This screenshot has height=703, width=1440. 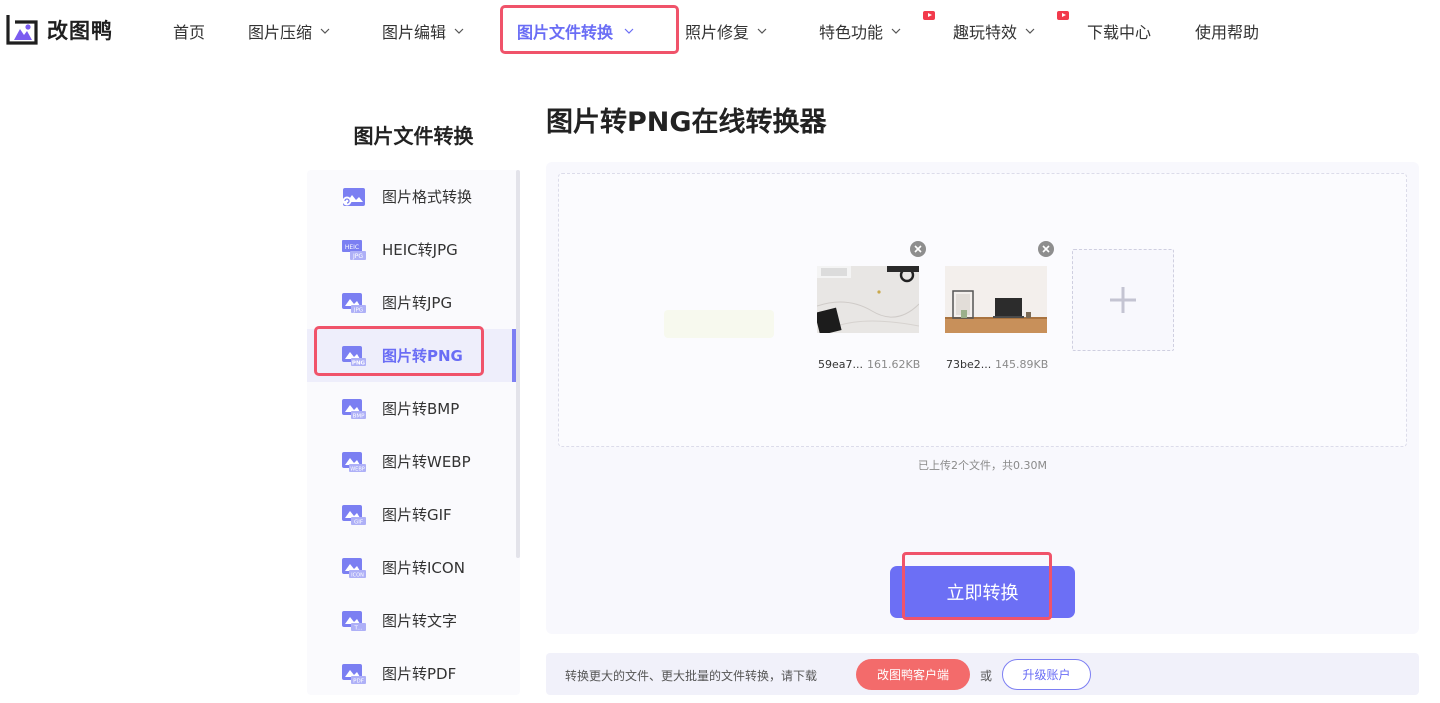 I want to click on sidebar-item-label: 图片转WEBP, so click(x=426, y=462).